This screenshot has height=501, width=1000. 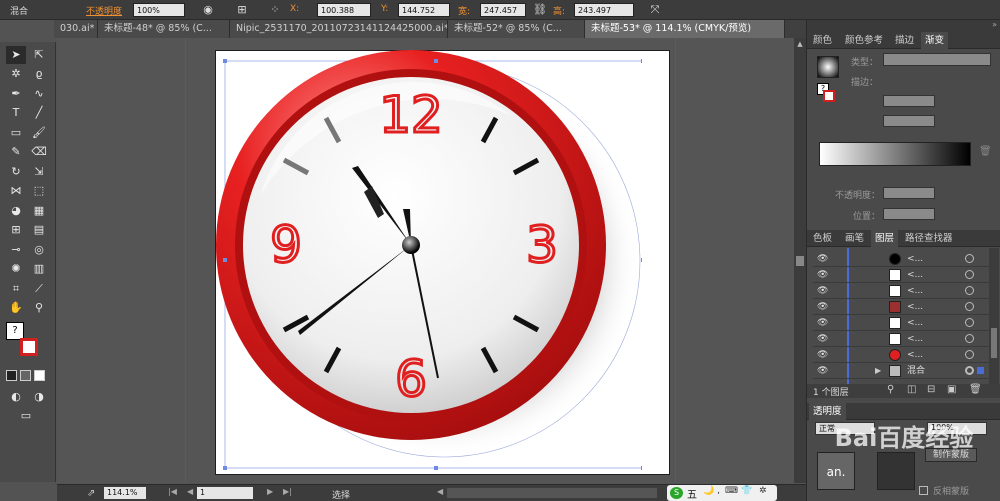 I want to click on angle-dropdown, so click(x=909, y=101).